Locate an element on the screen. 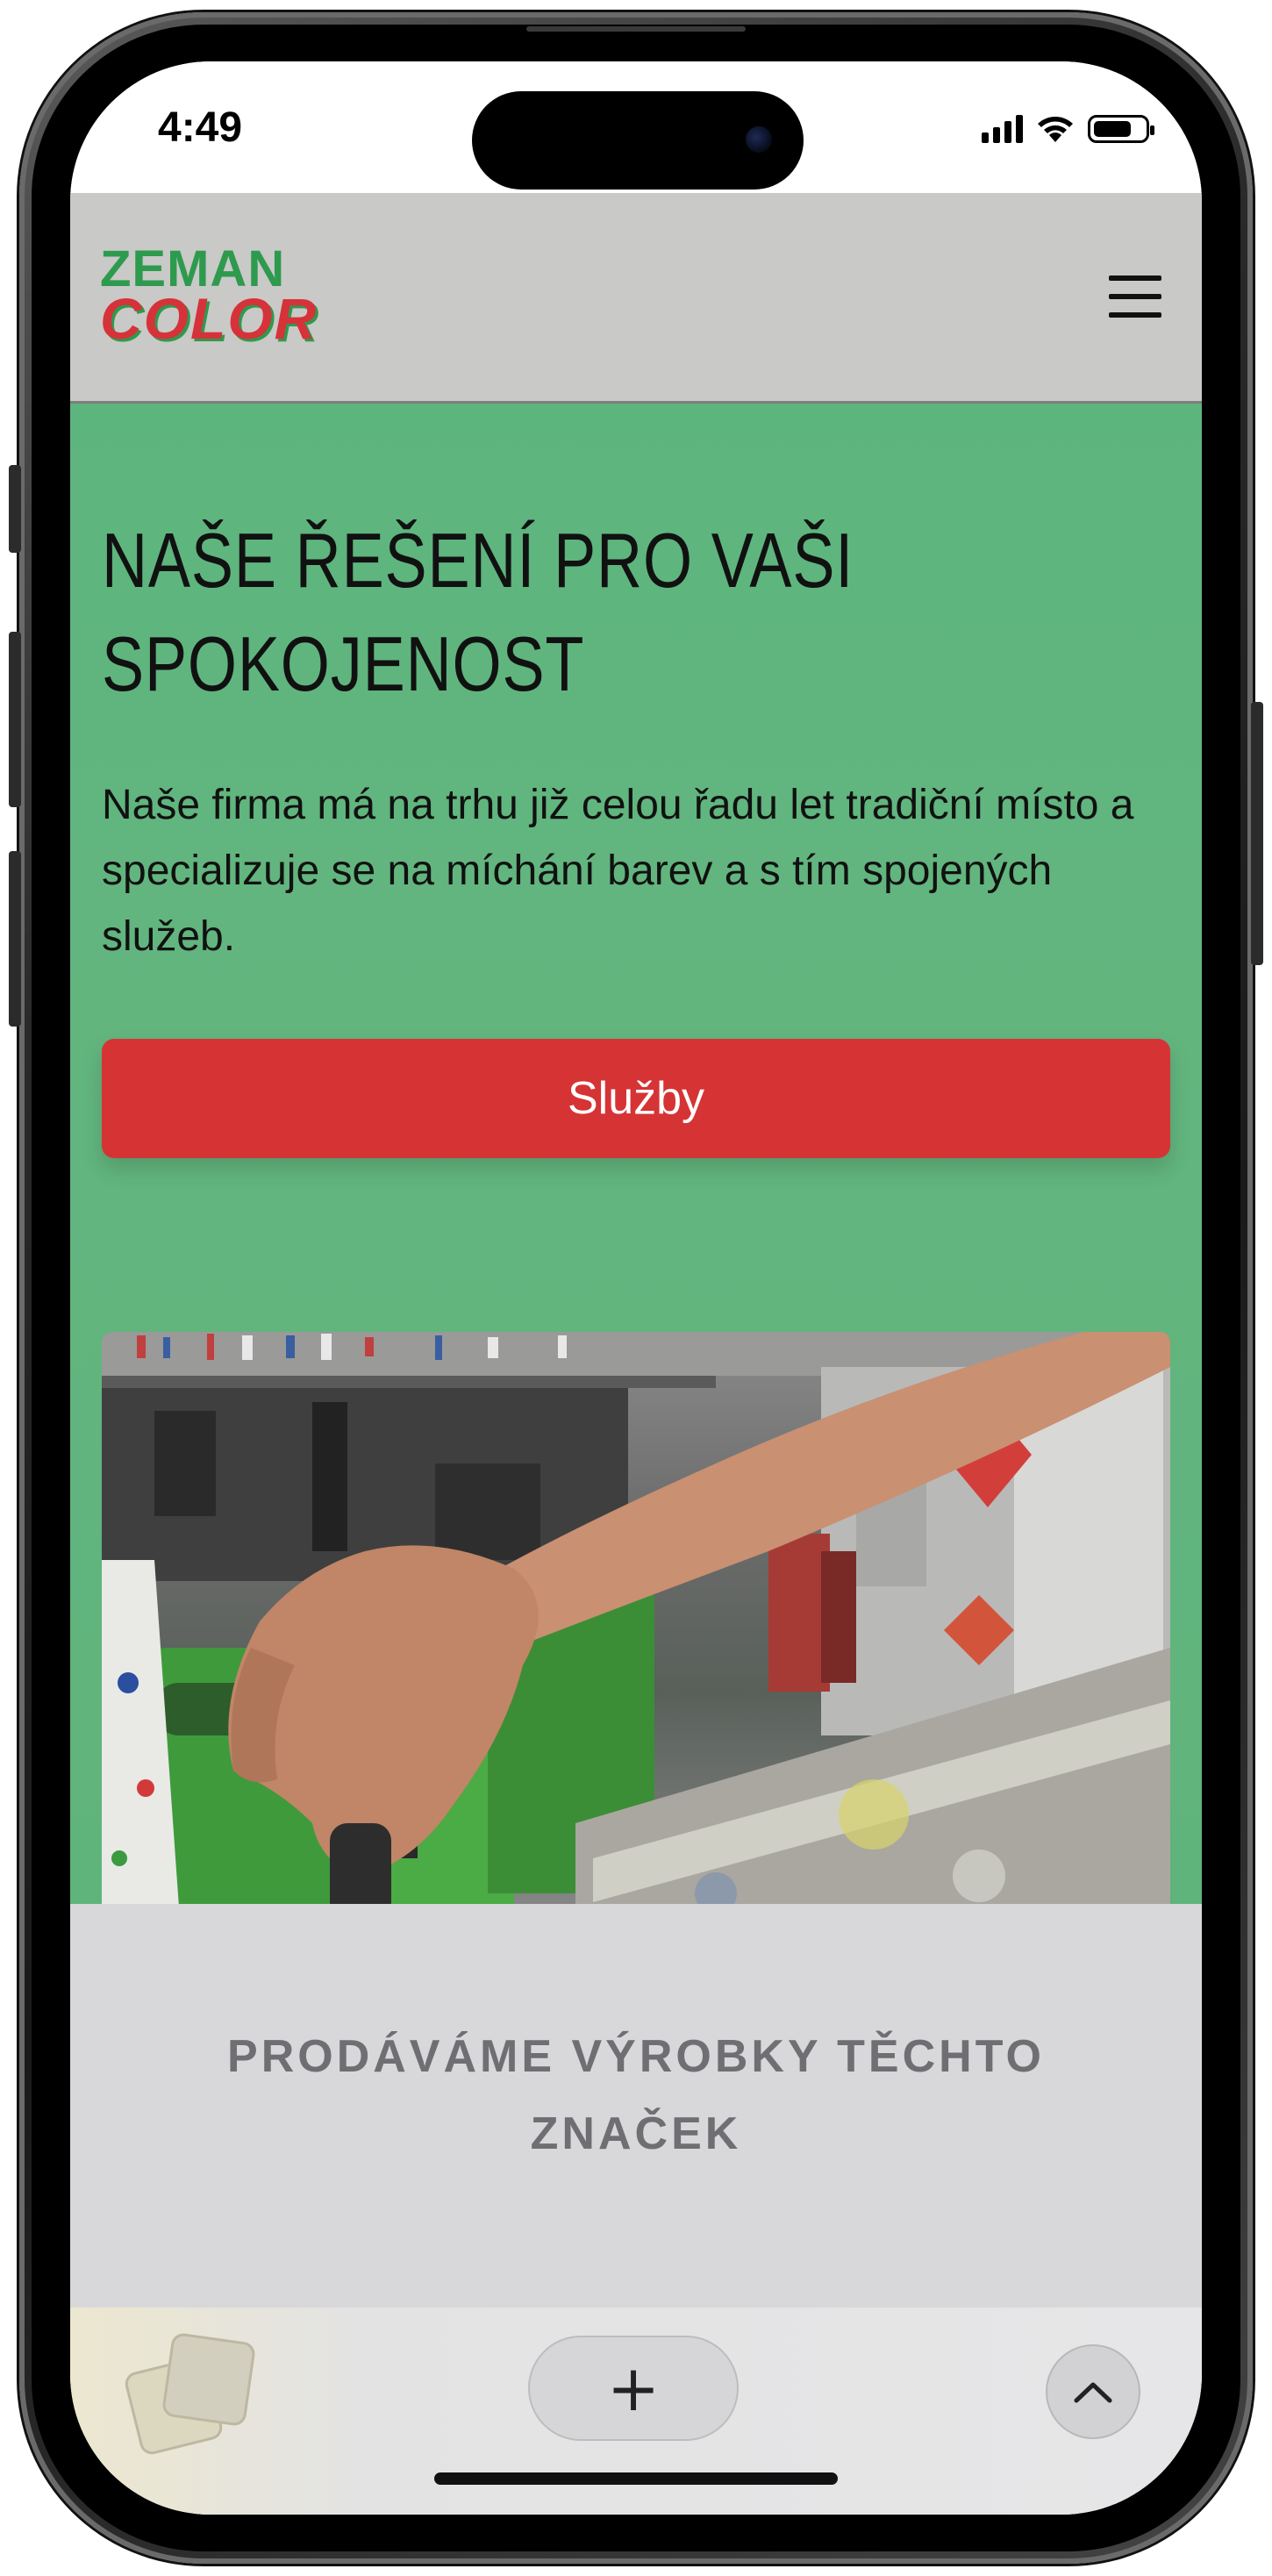 The image size is (1272, 2576). logo-text-bottom: COLOR is located at coordinates (209, 318).